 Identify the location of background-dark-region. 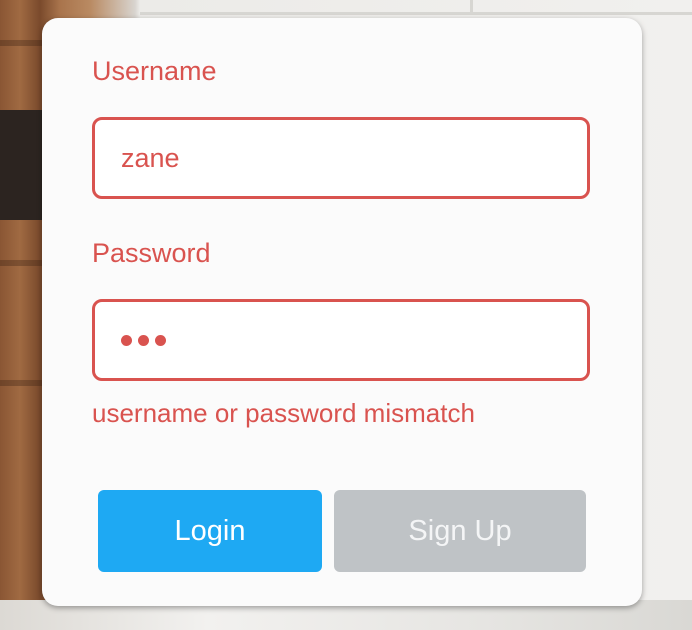
(22, 165).